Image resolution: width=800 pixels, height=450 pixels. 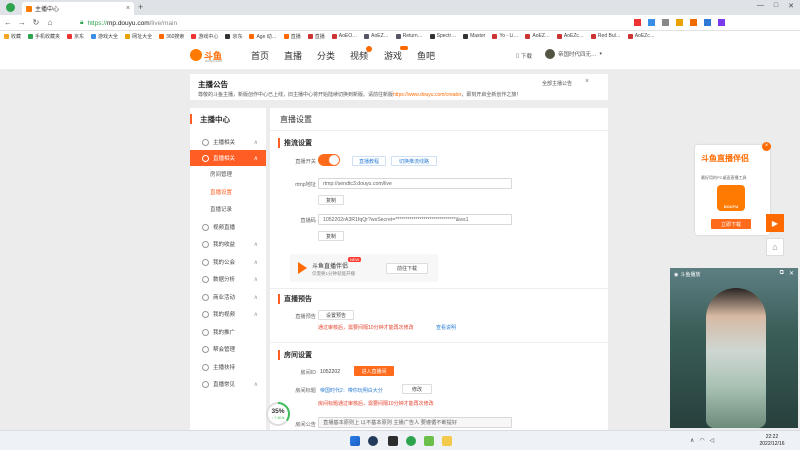 What do you see at coordinates (366, 328) in the screenshot?
I see `preview-warning: 通过审核后，需要间隔10分钟才能再次修改` at bounding box center [366, 328].